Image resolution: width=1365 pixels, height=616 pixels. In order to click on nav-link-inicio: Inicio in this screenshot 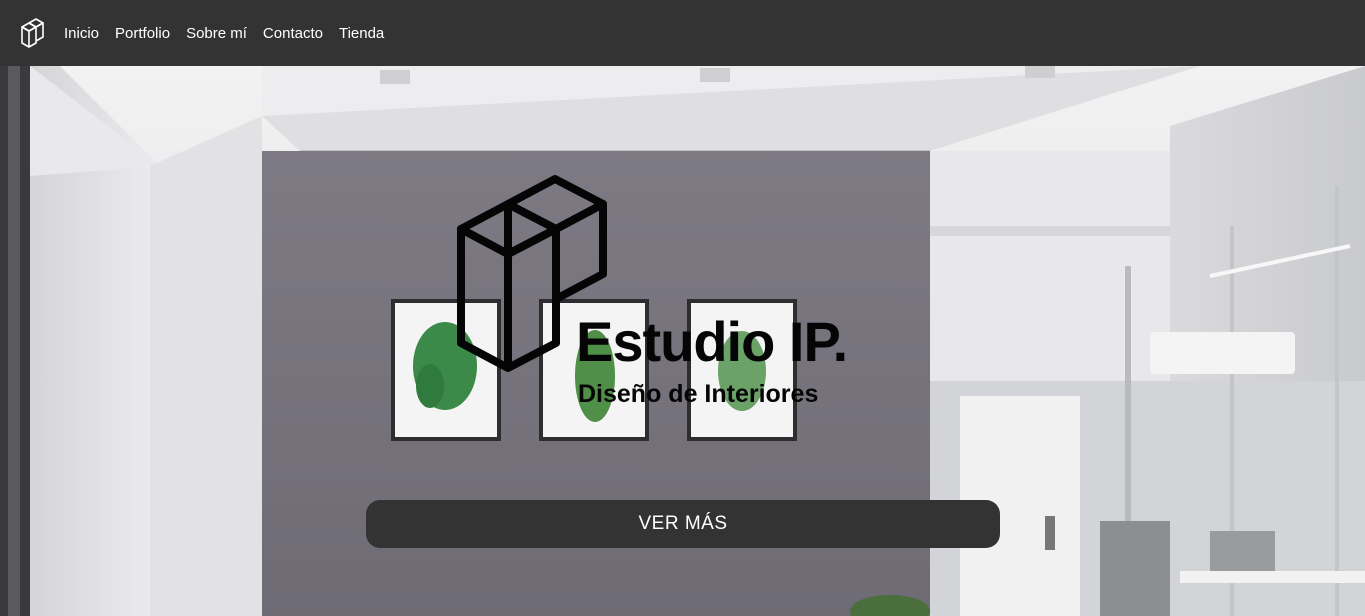, I will do `click(81, 33)`.